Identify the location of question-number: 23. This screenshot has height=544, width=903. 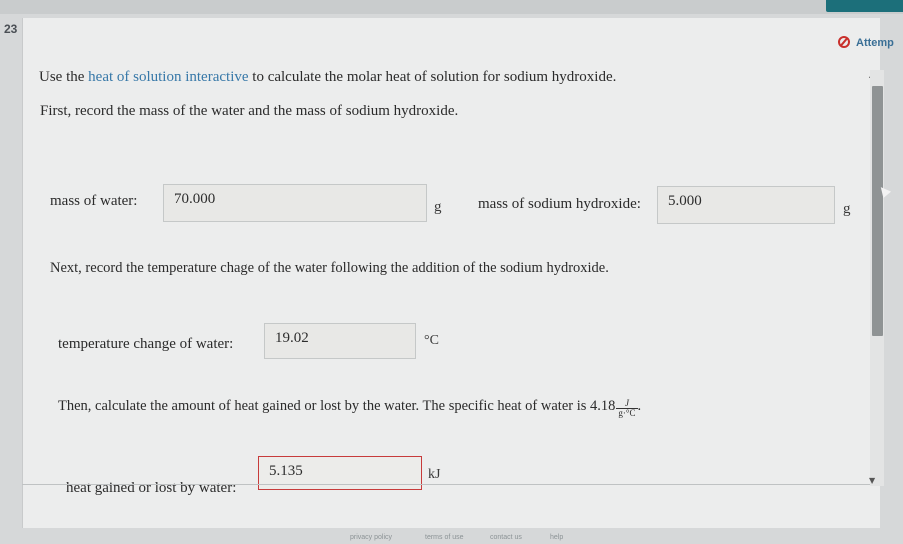
(11, 29).